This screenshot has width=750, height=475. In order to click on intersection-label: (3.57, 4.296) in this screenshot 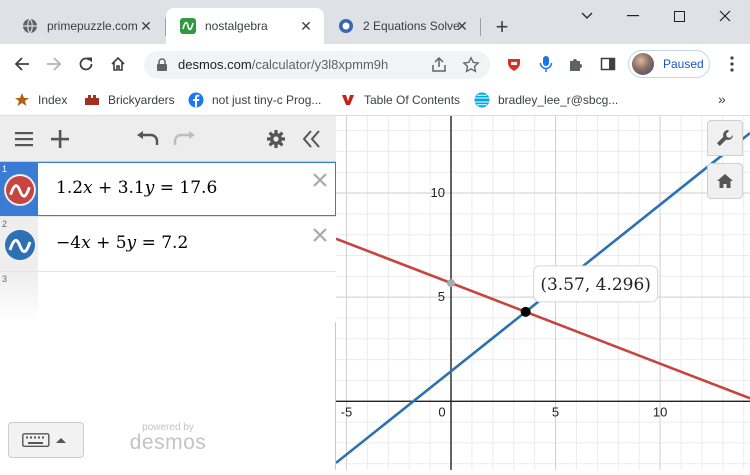, I will do `click(595, 285)`.